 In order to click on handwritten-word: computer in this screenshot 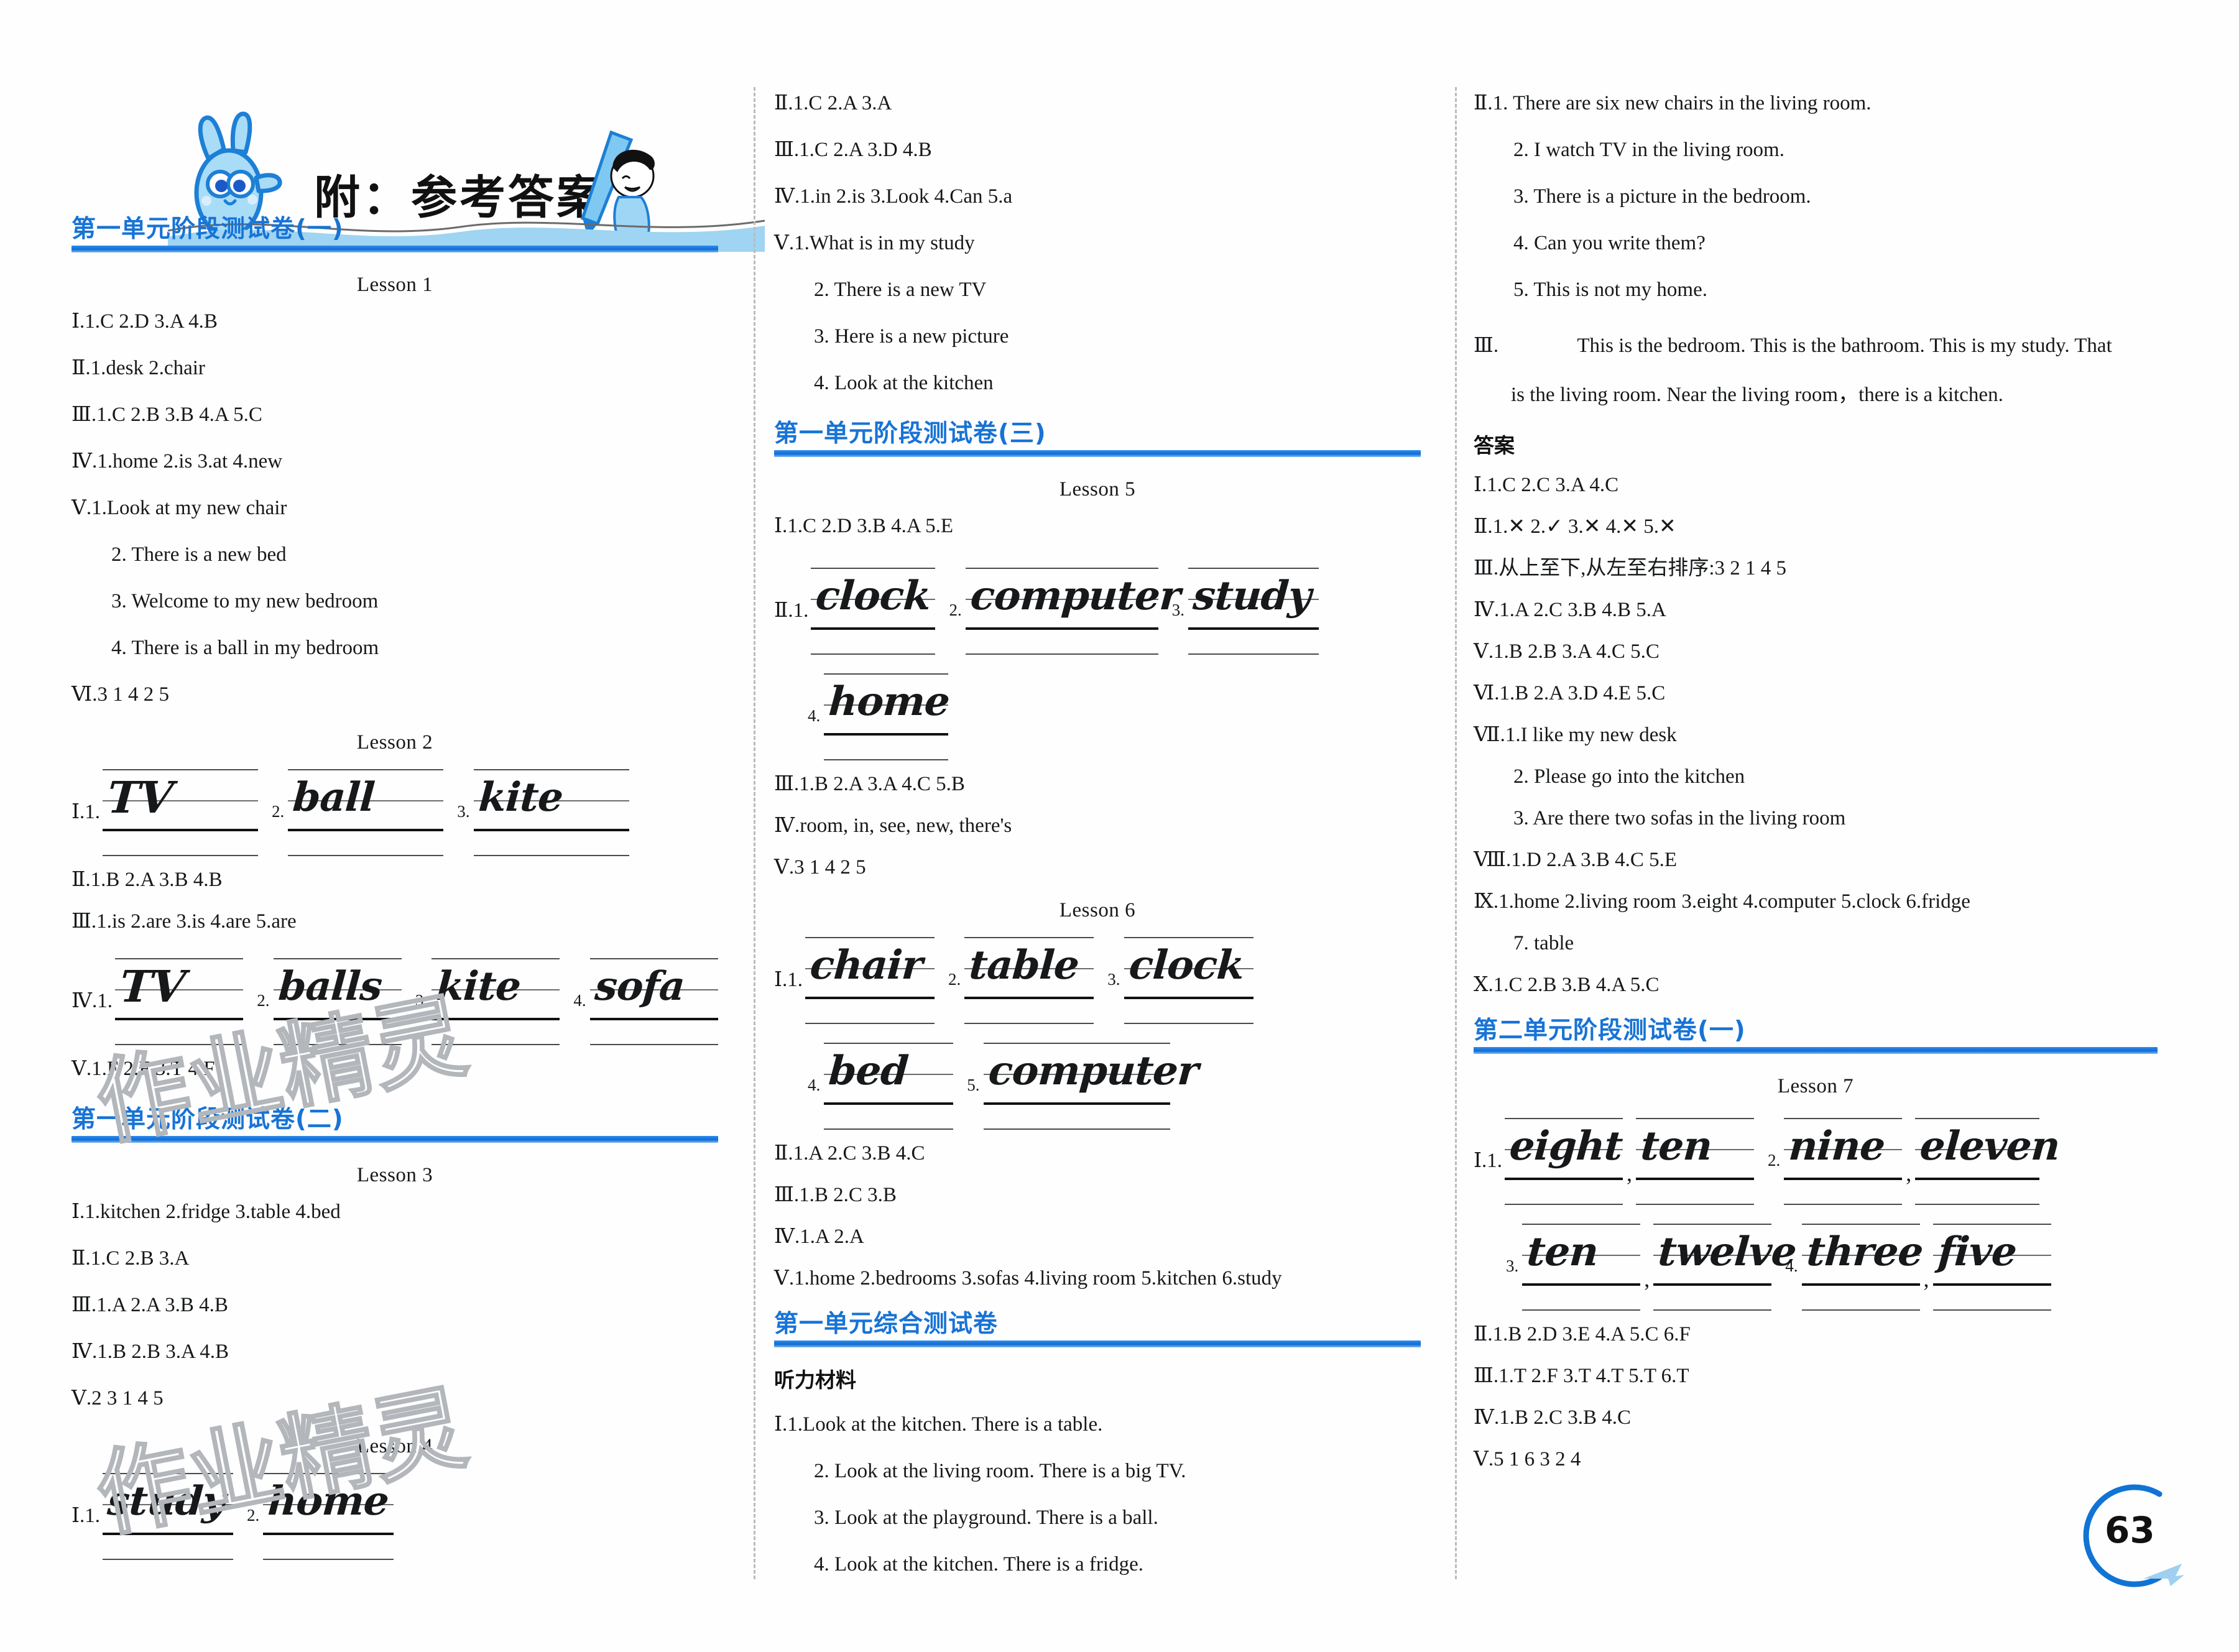, I will do `click(1092, 1071)`.